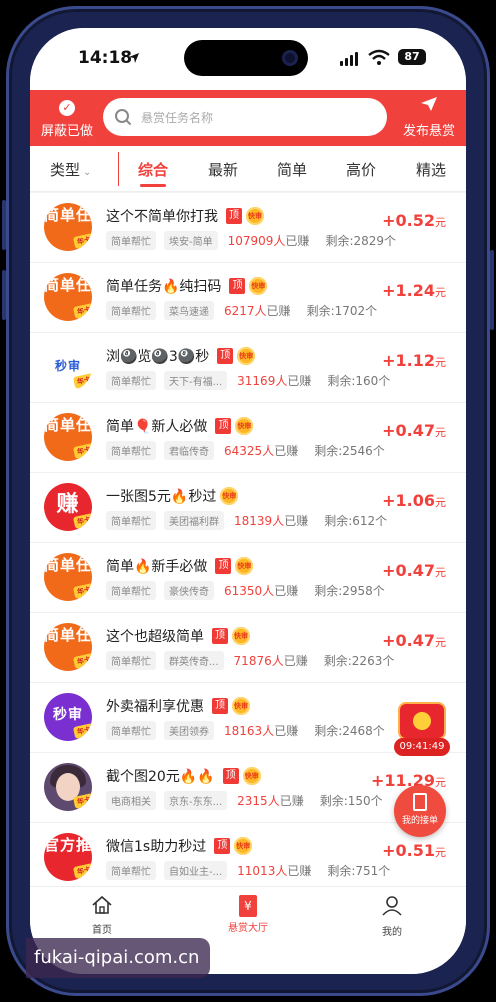 The image size is (496, 1002). Describe the element at coordinates (392, 916) in the screenshot. I see `nav-mine: 我的` at that location.